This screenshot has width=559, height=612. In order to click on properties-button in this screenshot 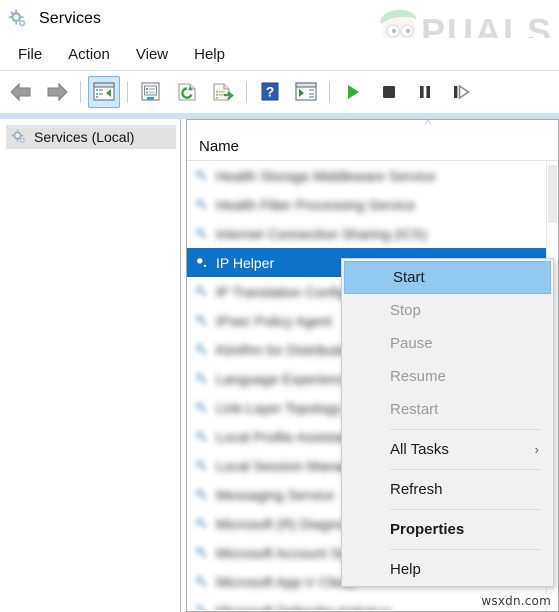, I will do `click(151, 92)`.